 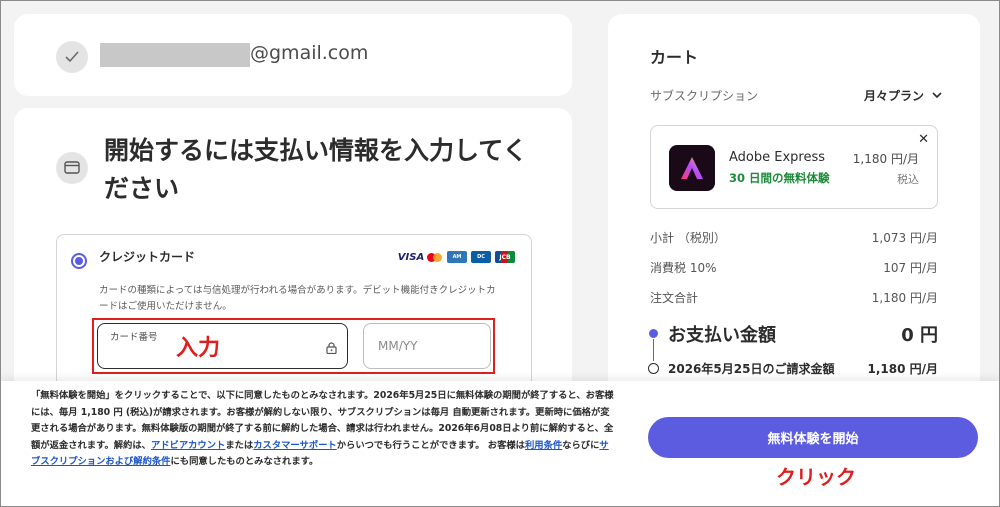 I want to click on click-annotation: クリック, so click(x=816, y=477).